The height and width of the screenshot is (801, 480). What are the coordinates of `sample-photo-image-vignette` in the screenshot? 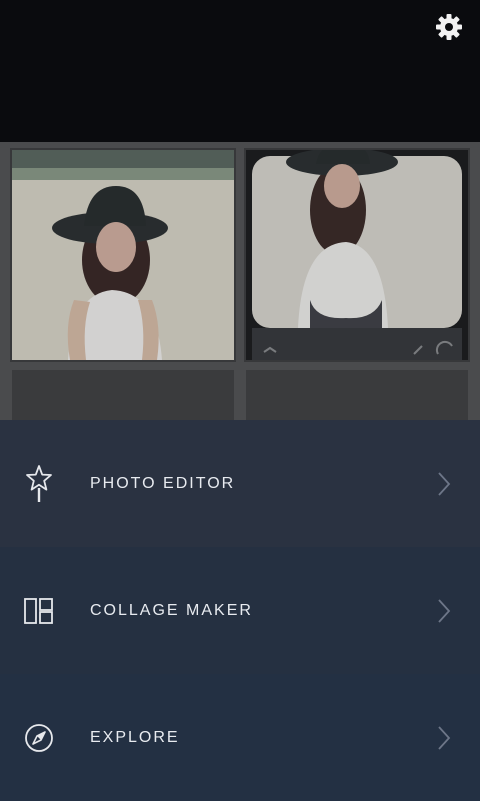 It's located at (357, 255).